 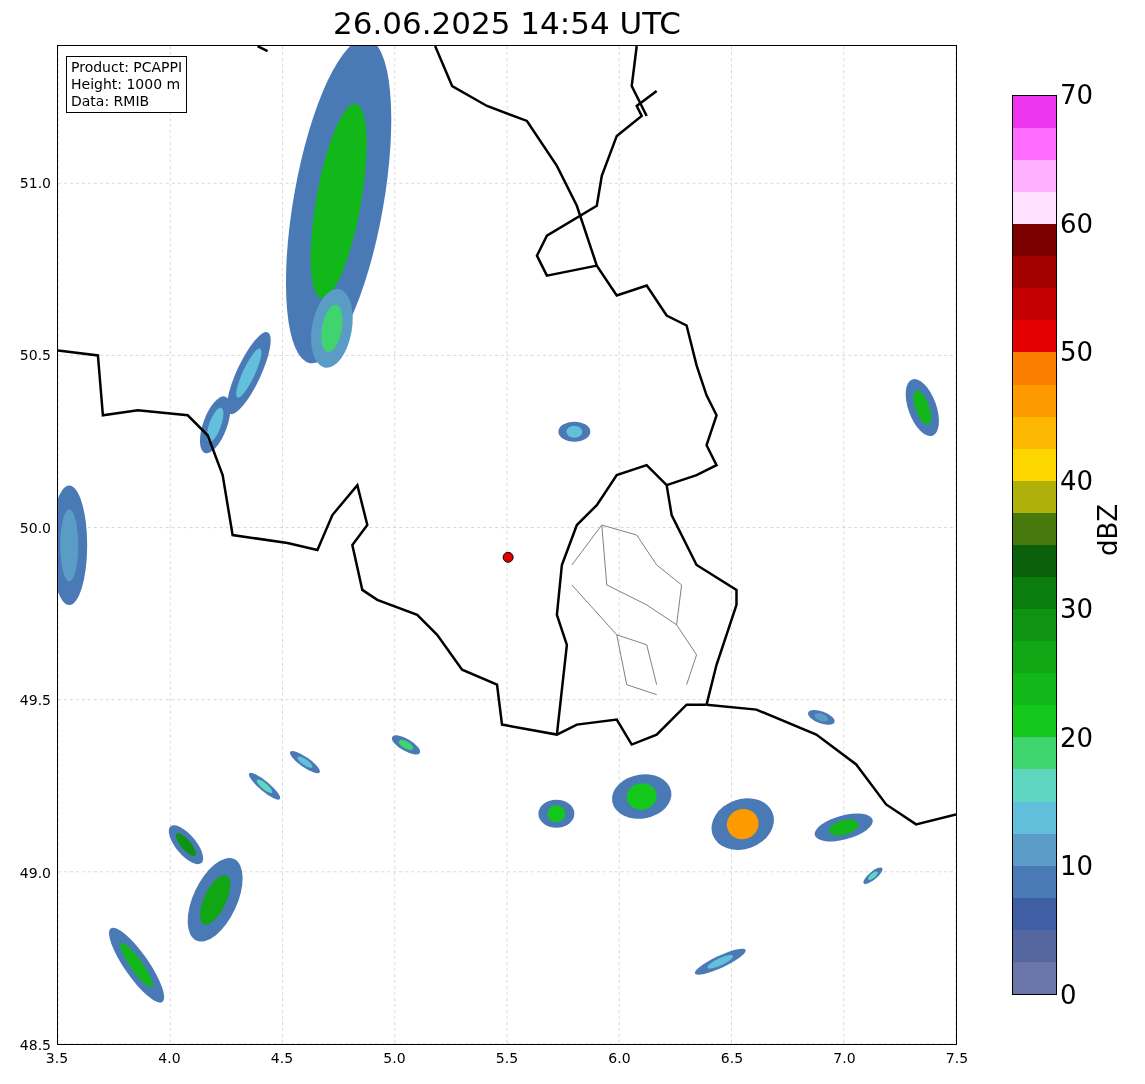 I want to click on x-tick-label: 6.5, so click(x=732, y=1058).